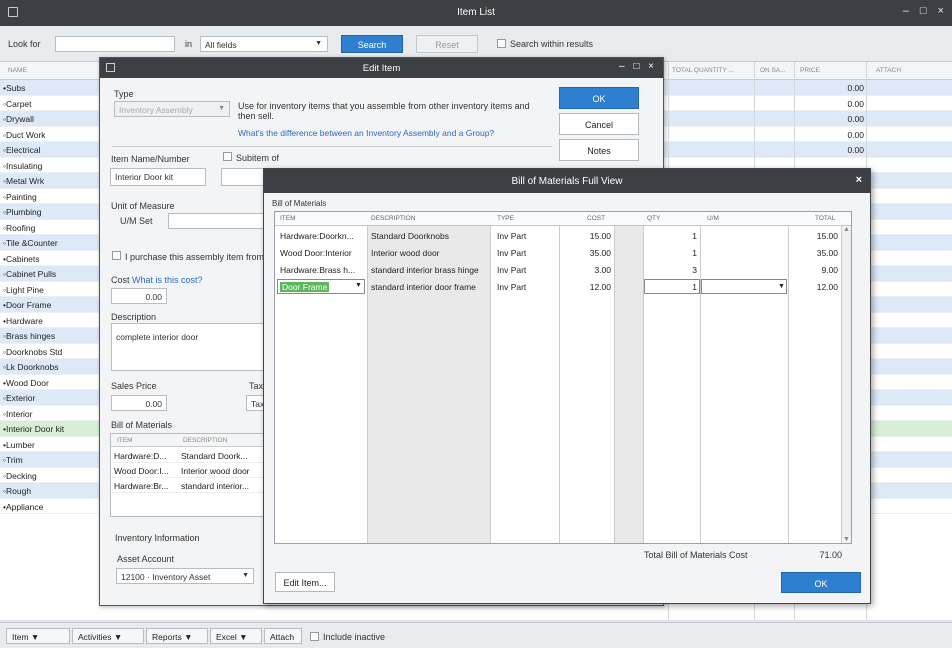  Describe the element at coordinates (31, 367) in the screenshot. I see `list-item-name: ◦Lk Doorknobs` at that location.